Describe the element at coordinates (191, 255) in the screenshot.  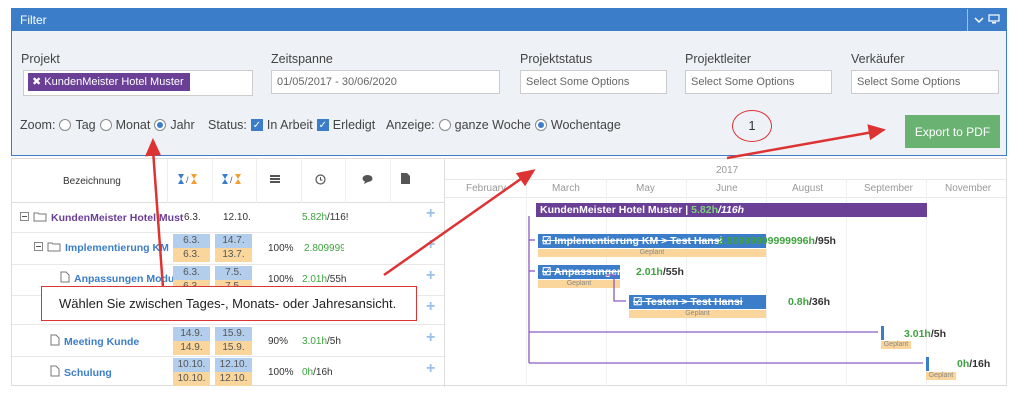
I see `start-actual: 6.3.` at that location.